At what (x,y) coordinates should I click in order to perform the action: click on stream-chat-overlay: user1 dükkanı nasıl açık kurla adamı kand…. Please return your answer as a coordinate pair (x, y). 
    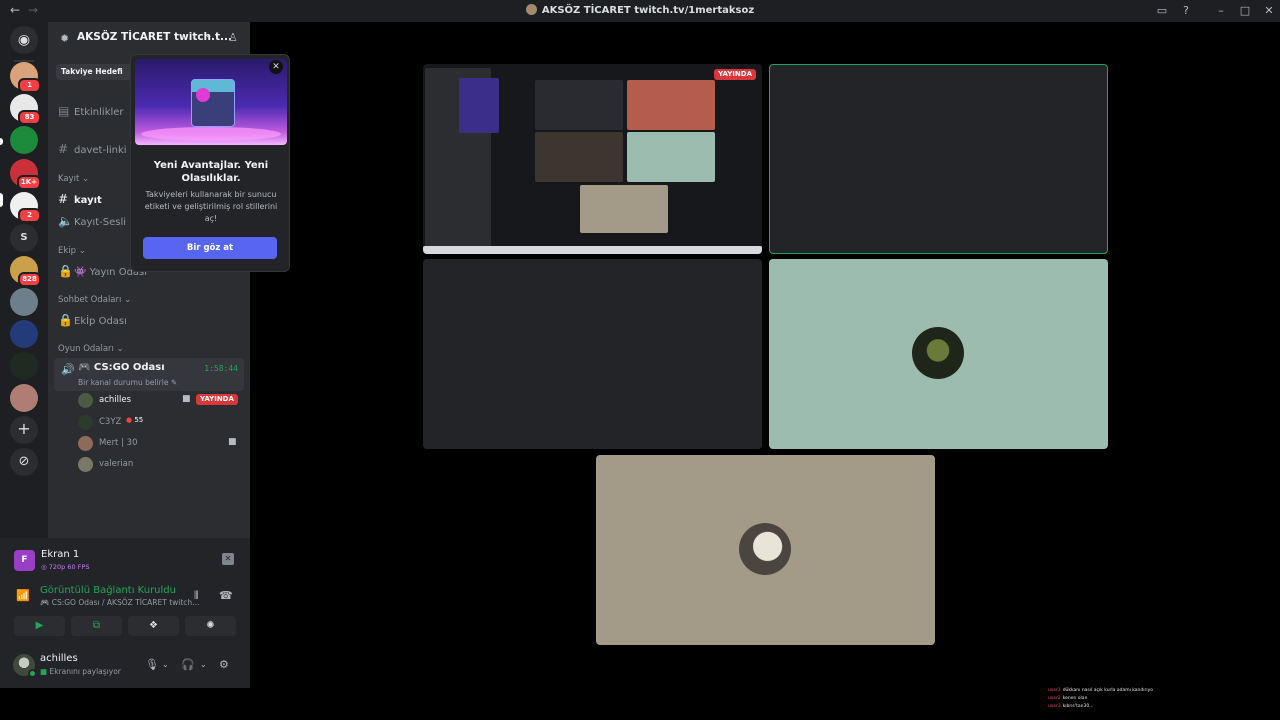
    Looking at the image, I should click on (1161, 703).